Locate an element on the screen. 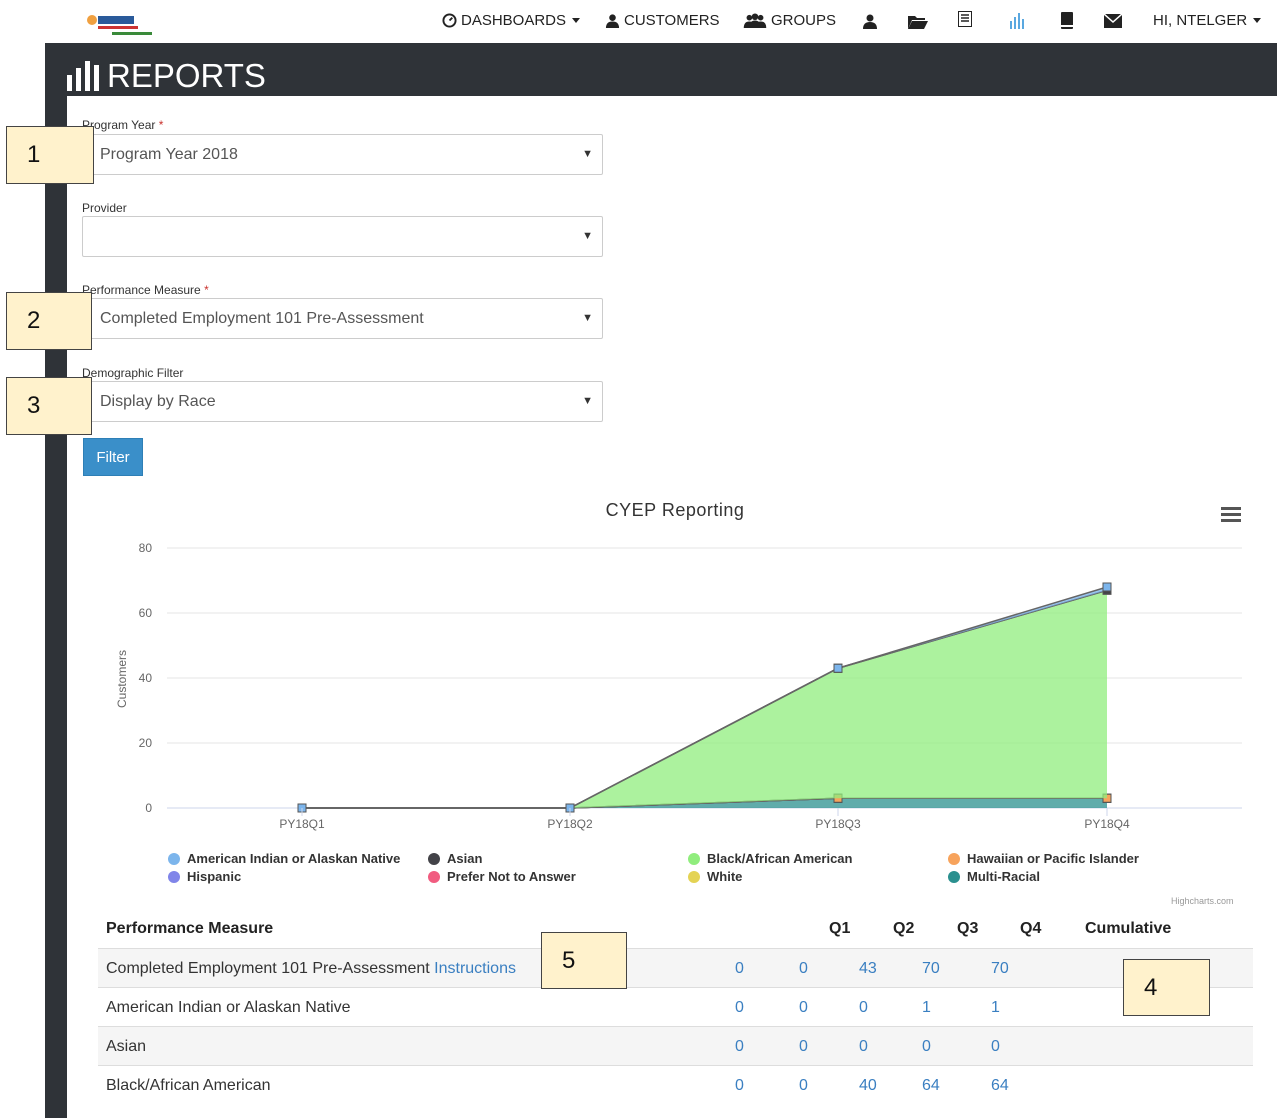 The height and width of the screenshot is (1118, 1277). legend-item: Prefer Not to Answer is located at coordinates (502, 876).